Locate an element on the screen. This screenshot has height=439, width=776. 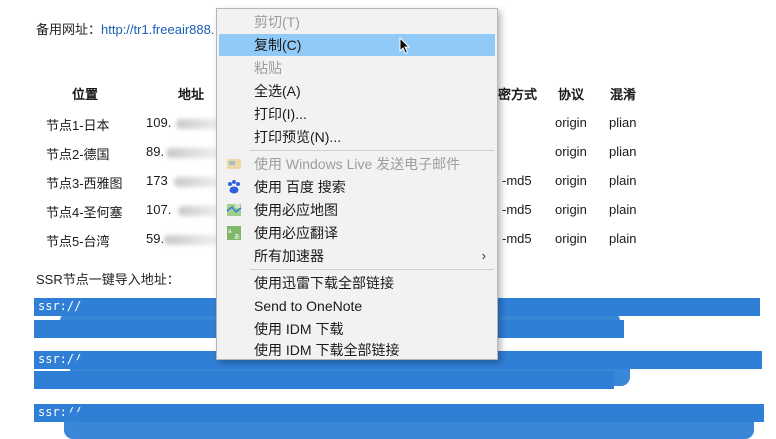
node-name: 节点1-日本 is located at coordinates (78, 125).